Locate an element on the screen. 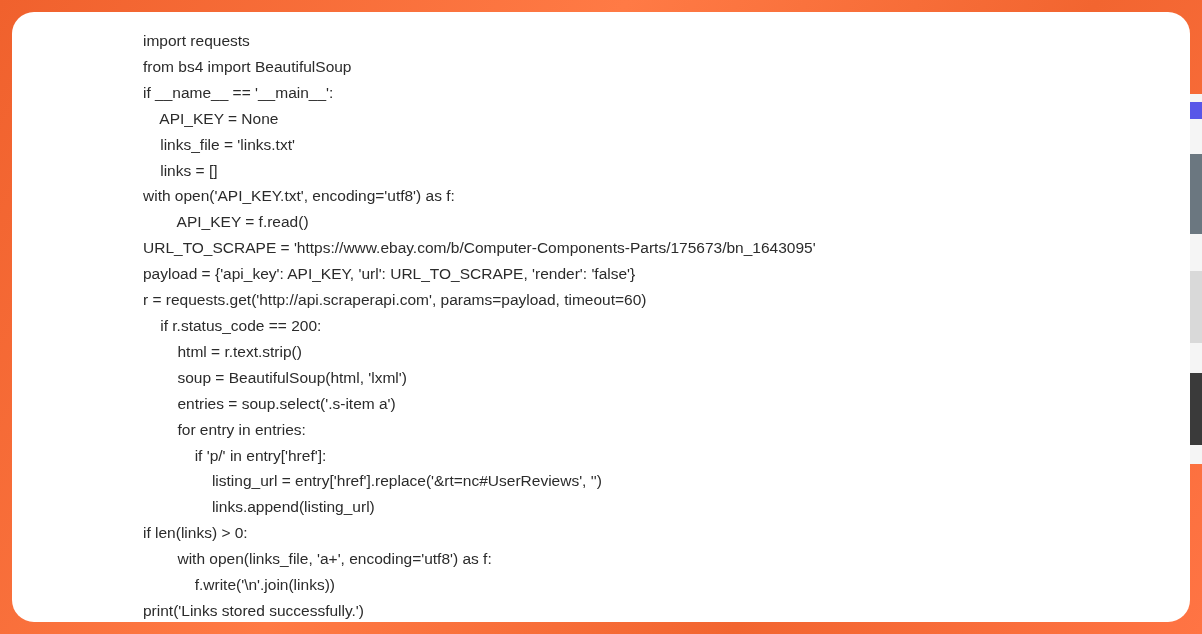 The image size is (1202, 634). code-line: with open('API_KEY.txt', encoding='utf8') as f: is located at coordinates (299, 196).